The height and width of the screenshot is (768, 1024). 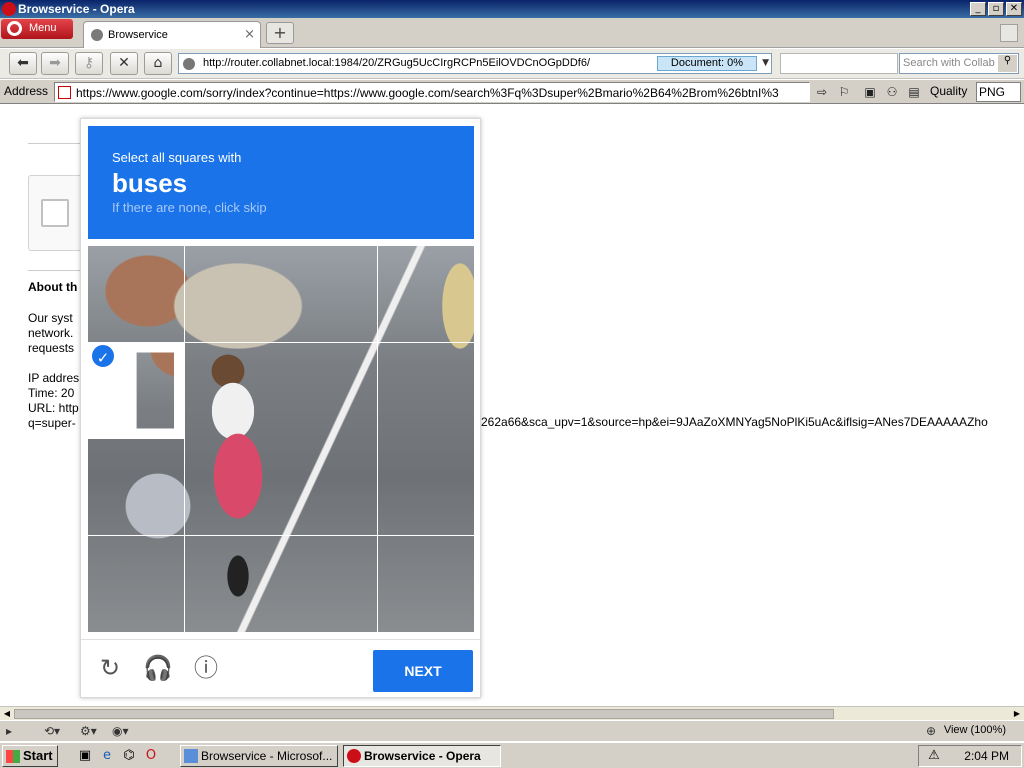 I want to click on body-line: Our syst, so click(x=50, y=318).